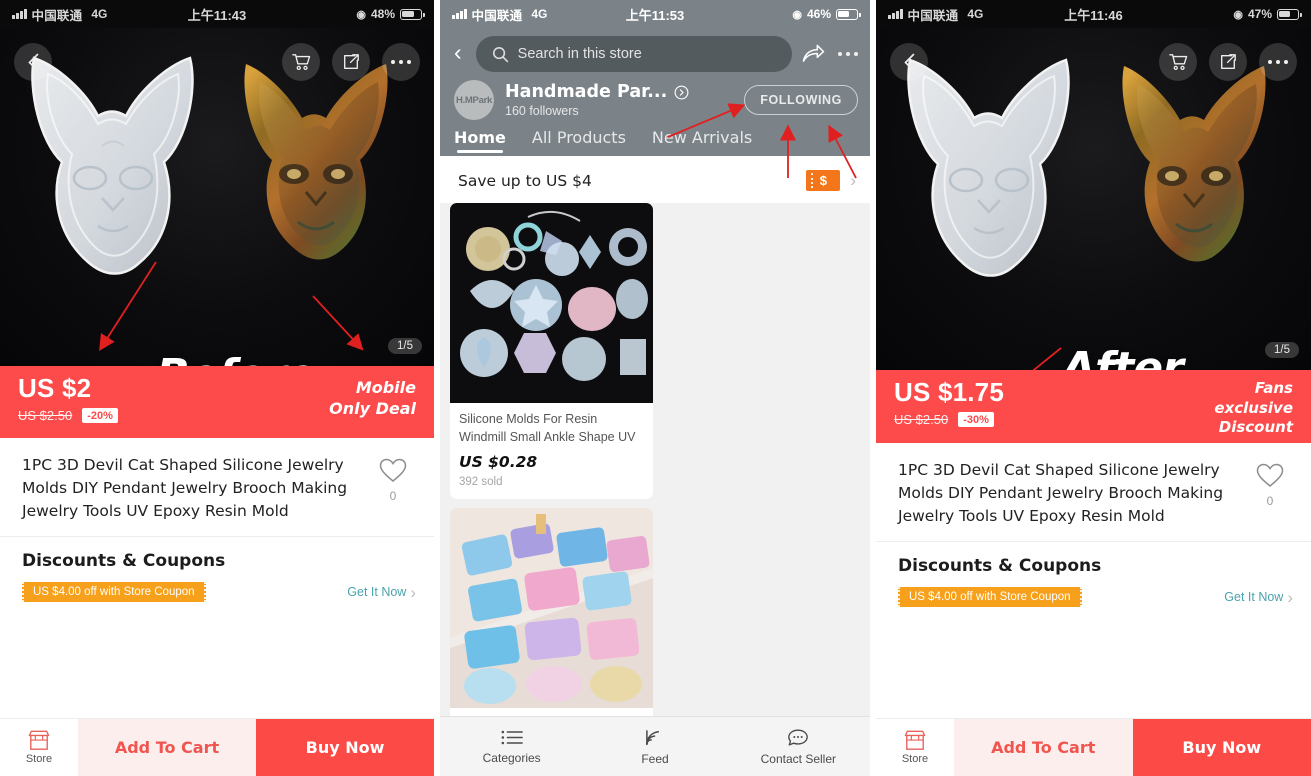 The width and height of the screenshot is (1311, 776). I want to click on product-photo-after: After 1/5, so click(1093, 199).